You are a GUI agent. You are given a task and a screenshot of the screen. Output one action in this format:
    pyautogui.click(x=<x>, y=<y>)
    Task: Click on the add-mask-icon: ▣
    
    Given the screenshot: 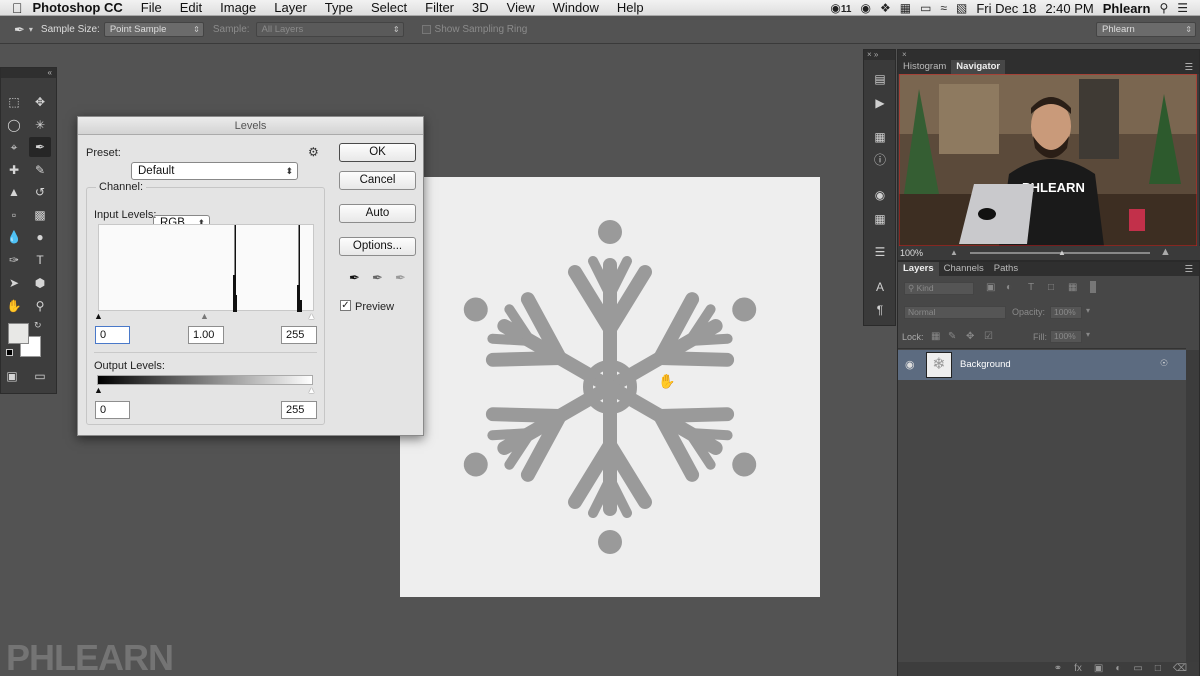 What is the action you would take?
    pyautogui.click(x=1098, y=669)
    